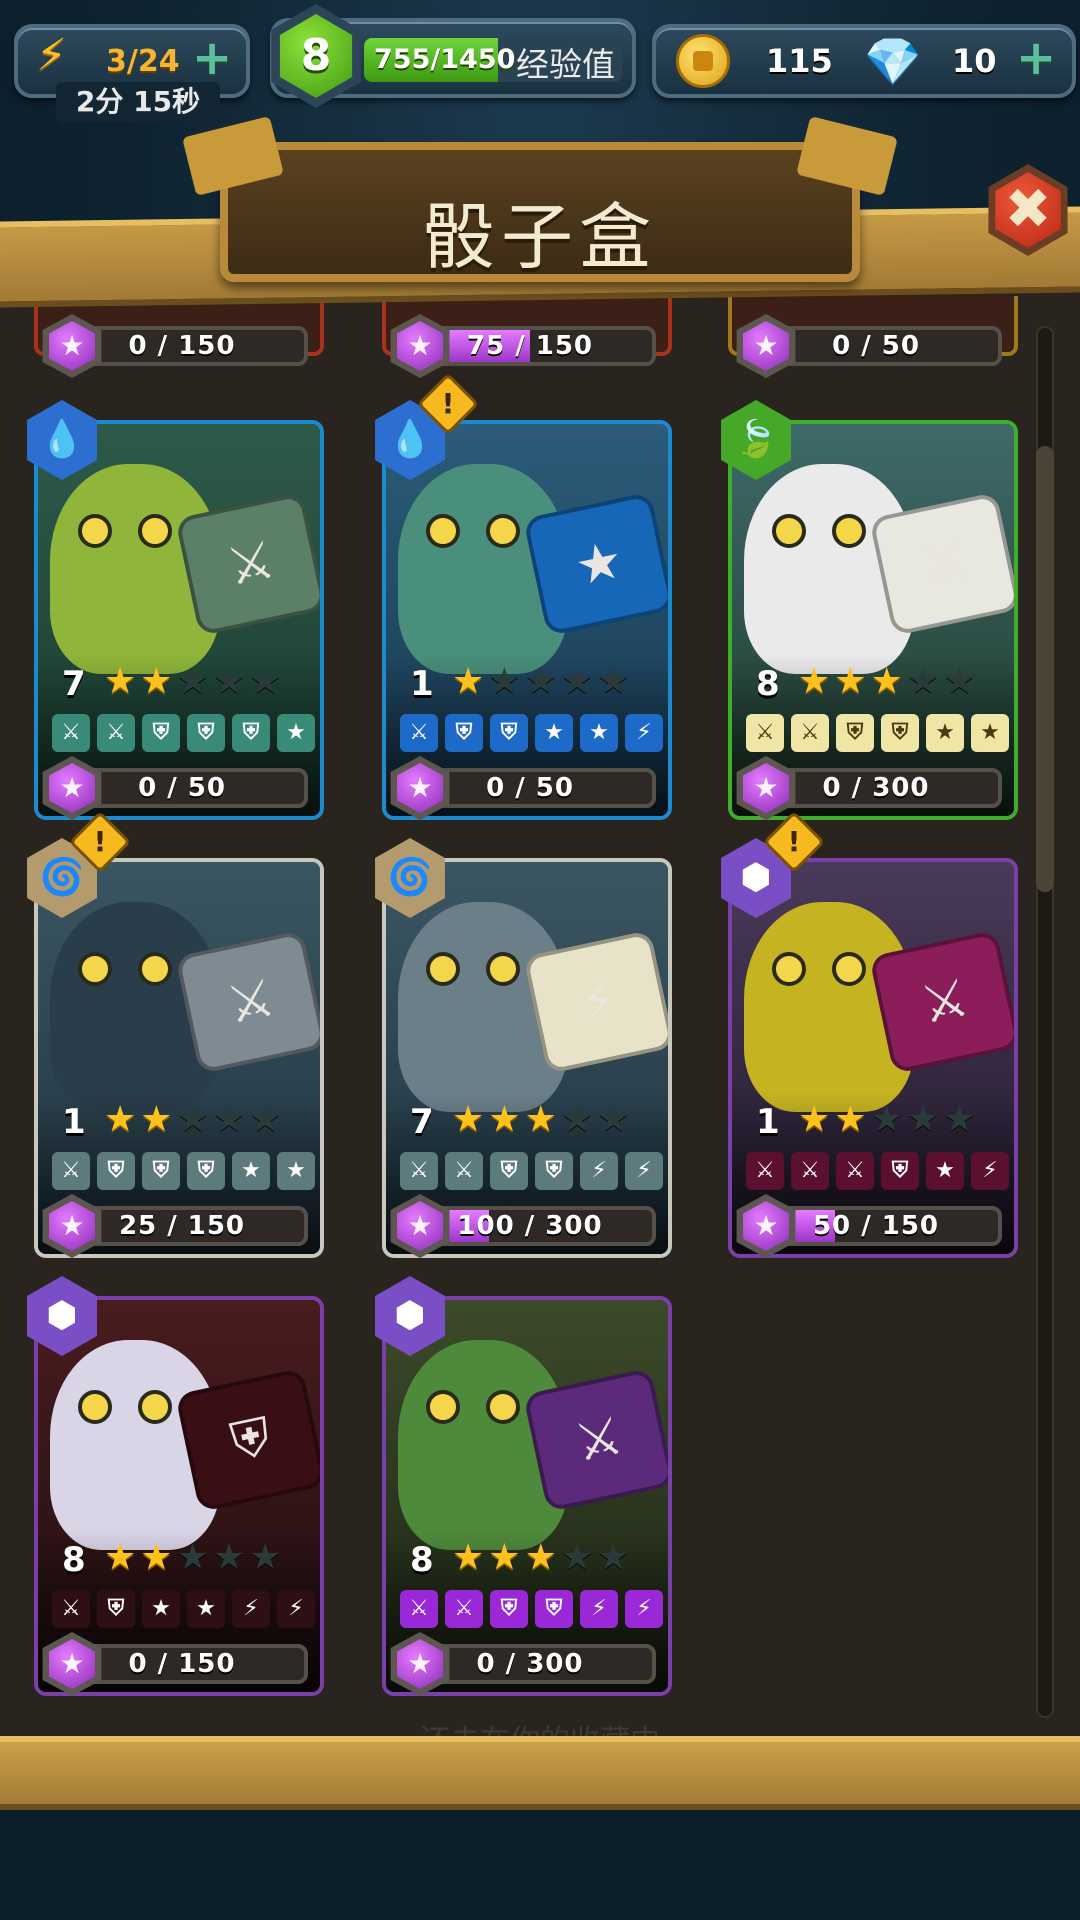  What do you see at coordinates (540, 1865) in the screenshot?
I see `bottom-background` at bounding box center [540, 1865].